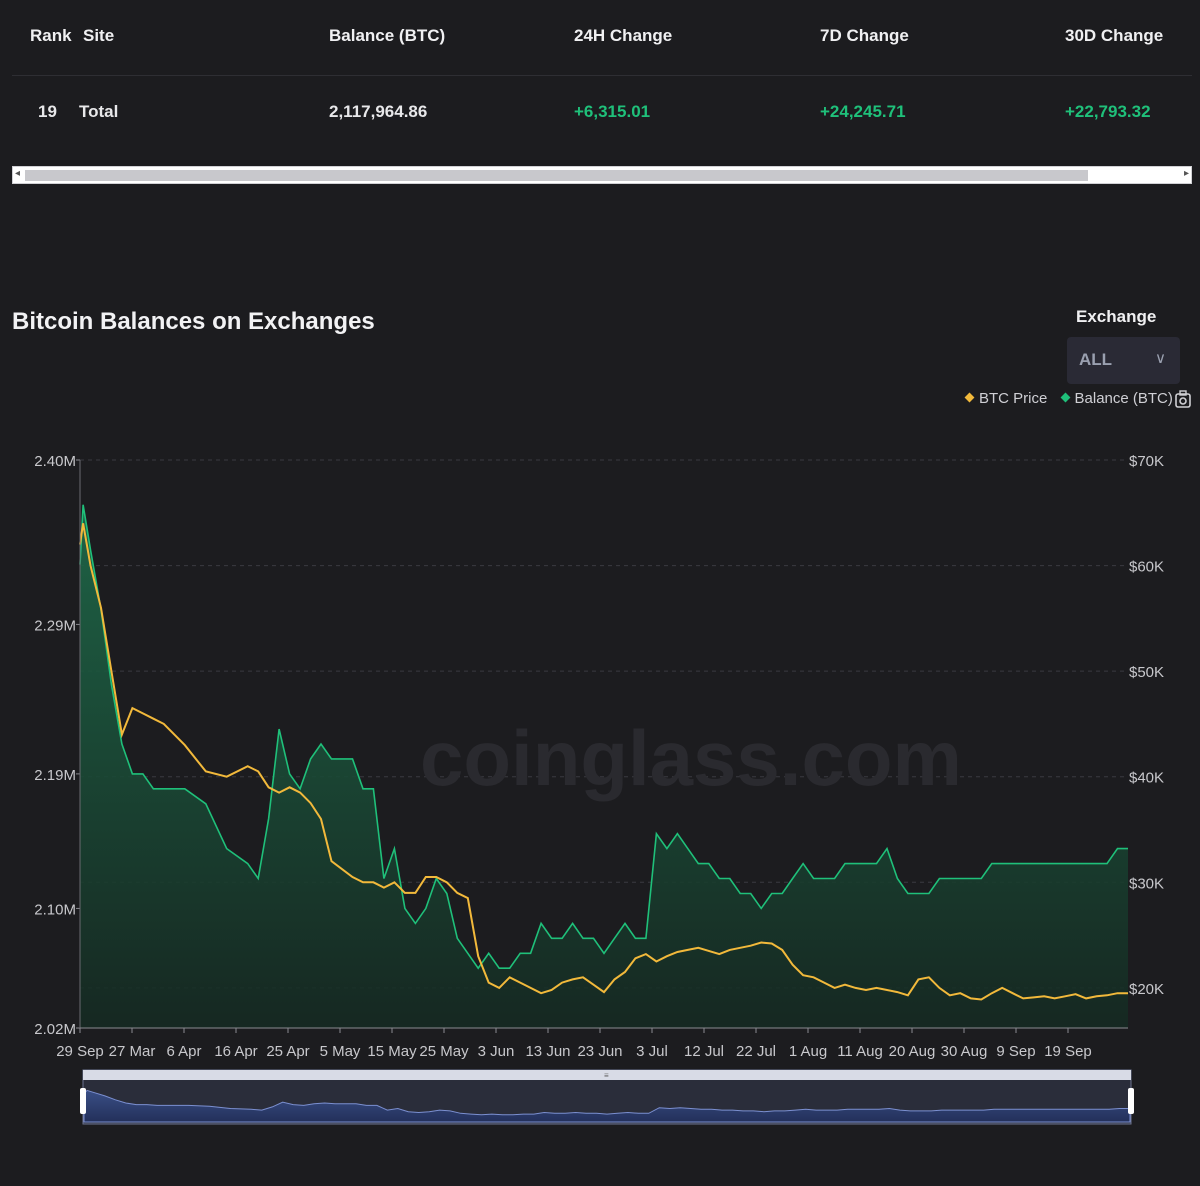  I want to click on chart-legend: BTC Price Balance (BTC), so click(1073, 398).